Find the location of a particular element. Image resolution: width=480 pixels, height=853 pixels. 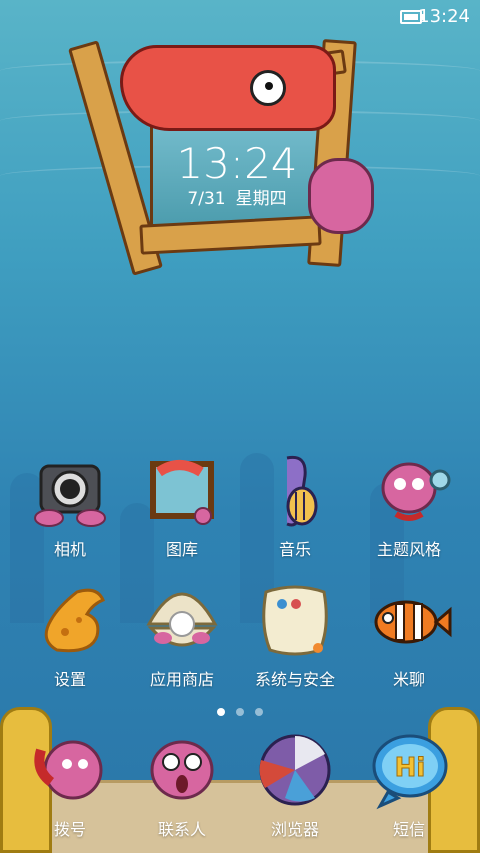

clock-date: 7/31 星期四 is located at coordinates (237, 196).